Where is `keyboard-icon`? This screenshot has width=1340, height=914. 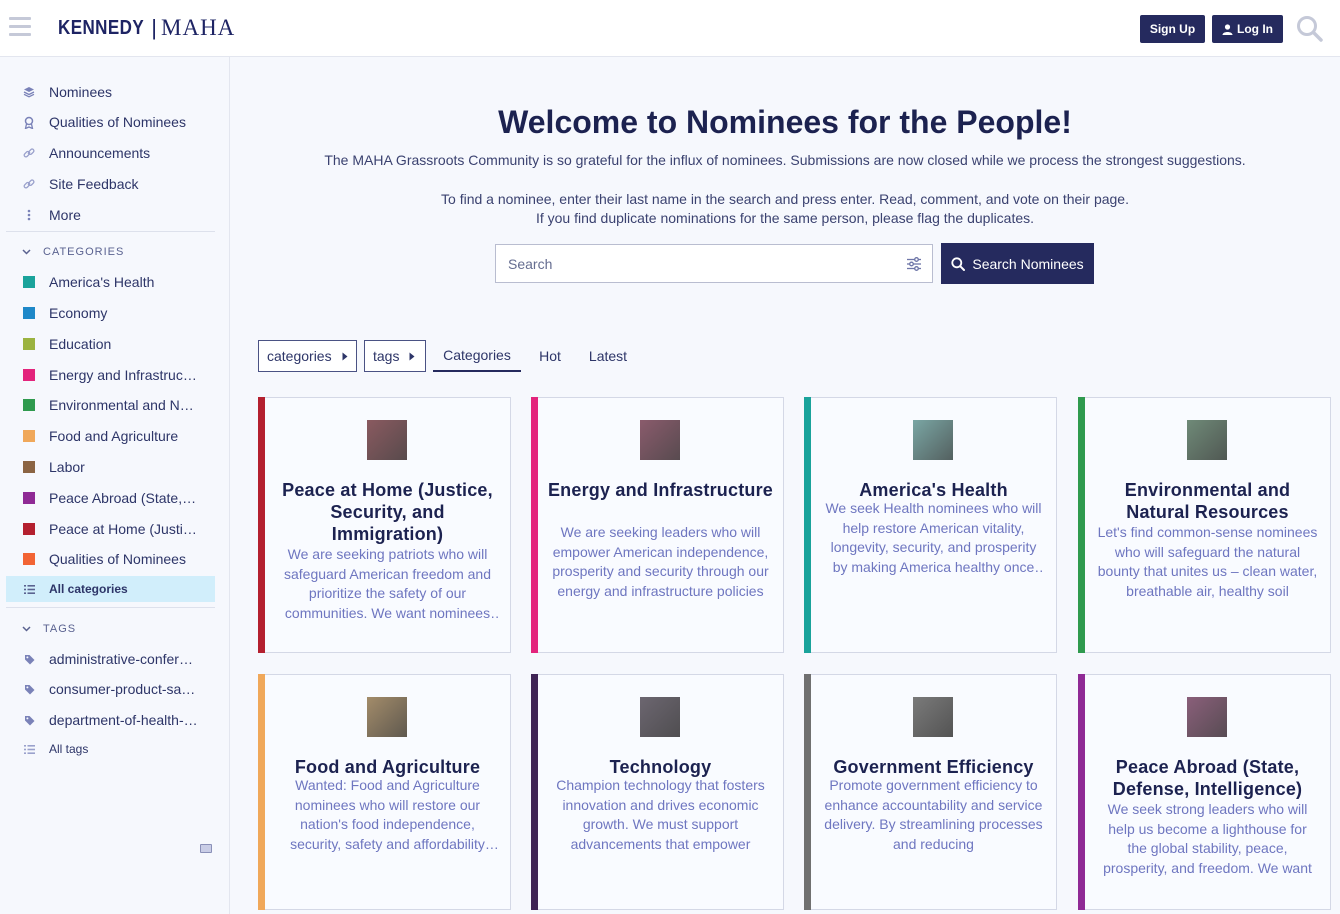
keyboard-icon is located at coordinates (206, 848).